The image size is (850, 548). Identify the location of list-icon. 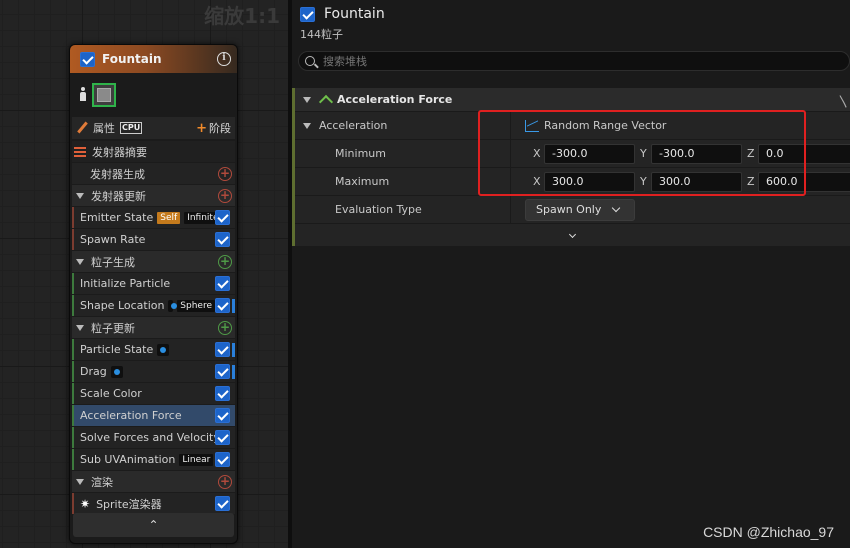
(80, 151).